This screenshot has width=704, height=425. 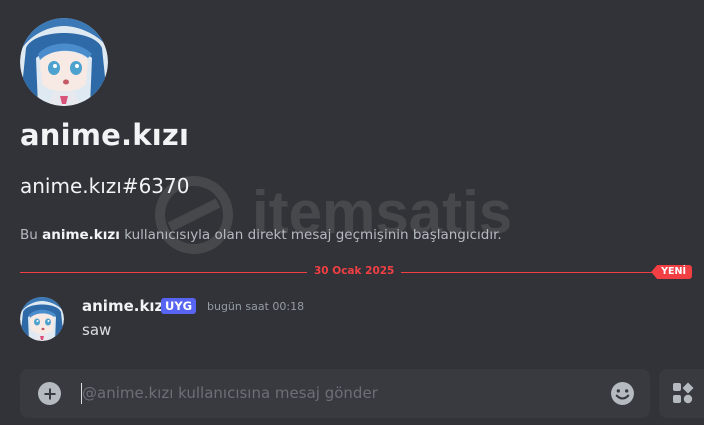 I want to click on new-messages-divider: 30 Ocak 2025 YENİ, so click(x=356, y=272).